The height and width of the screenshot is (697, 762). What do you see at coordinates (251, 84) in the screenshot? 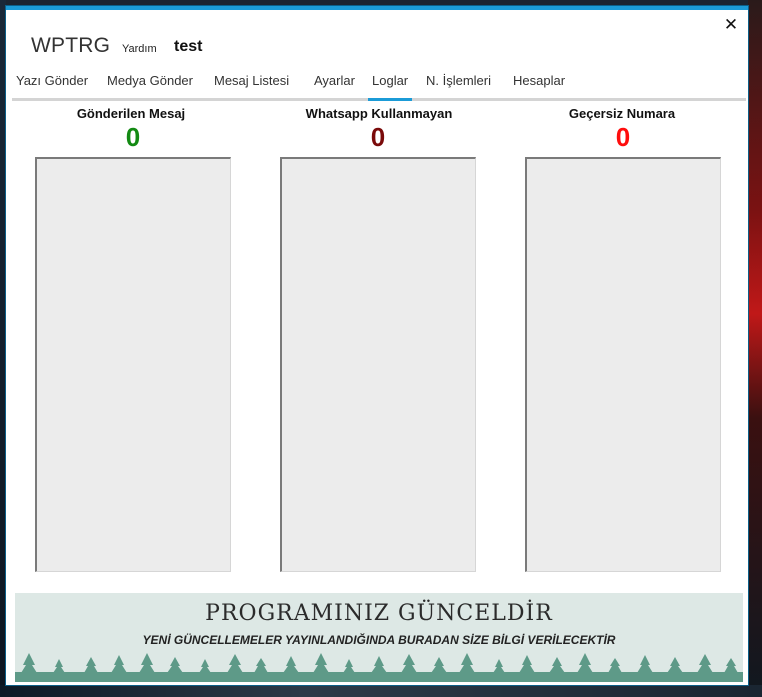
I see `tab-mesaj-listesi: Mesaj Listesi` at bounding box center [251, 84].